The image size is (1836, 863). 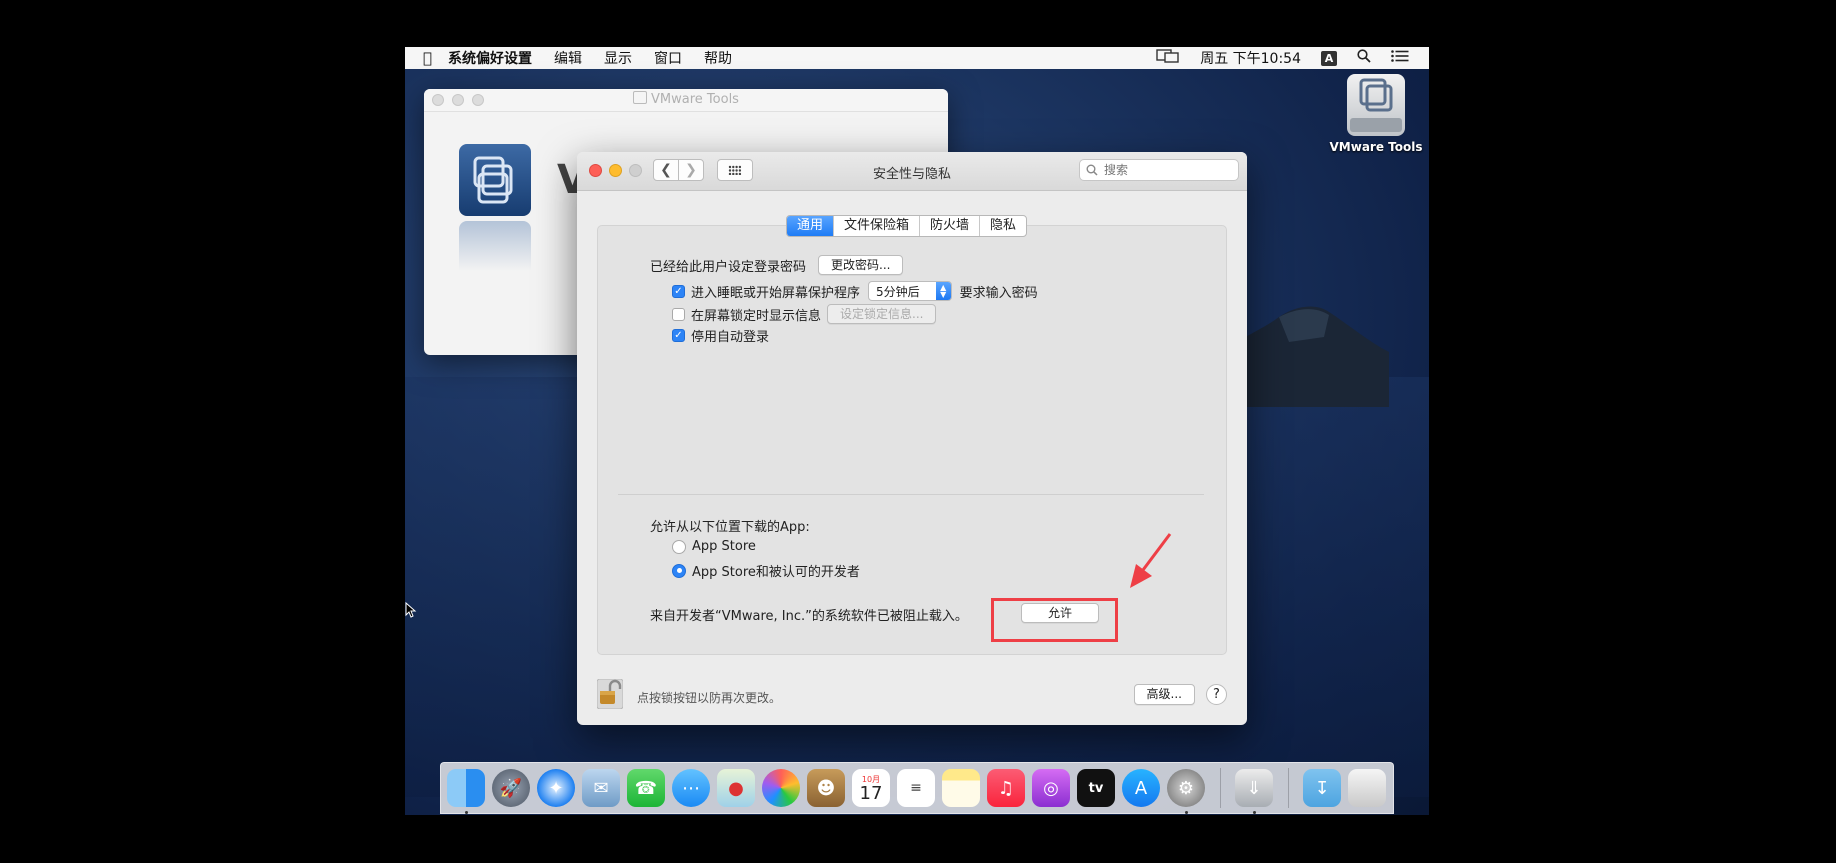 What do you see at coordinates (646, 788) in the screenshot?
I see `facetime-icon: ☎` at bounding box center [646, 788].